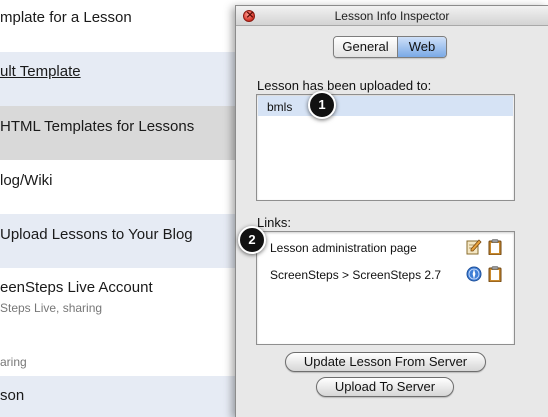 This screenshot has height=417, width=548. I want to click on tab-control: General Web, so click(390, 47).